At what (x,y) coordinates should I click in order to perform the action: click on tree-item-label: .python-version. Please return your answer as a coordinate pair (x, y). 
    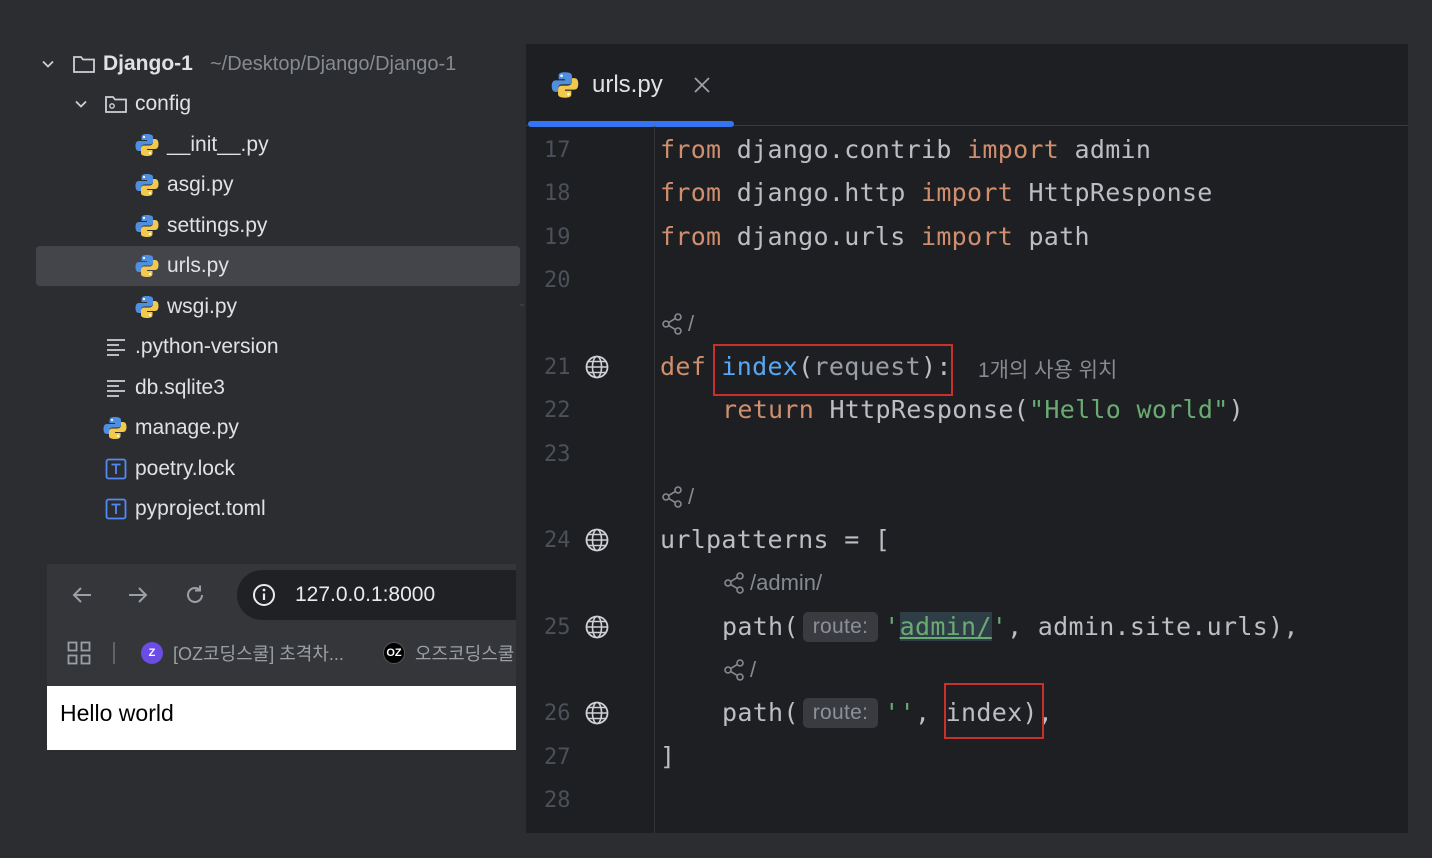
    Looking at the image, I should click on (207, 346).